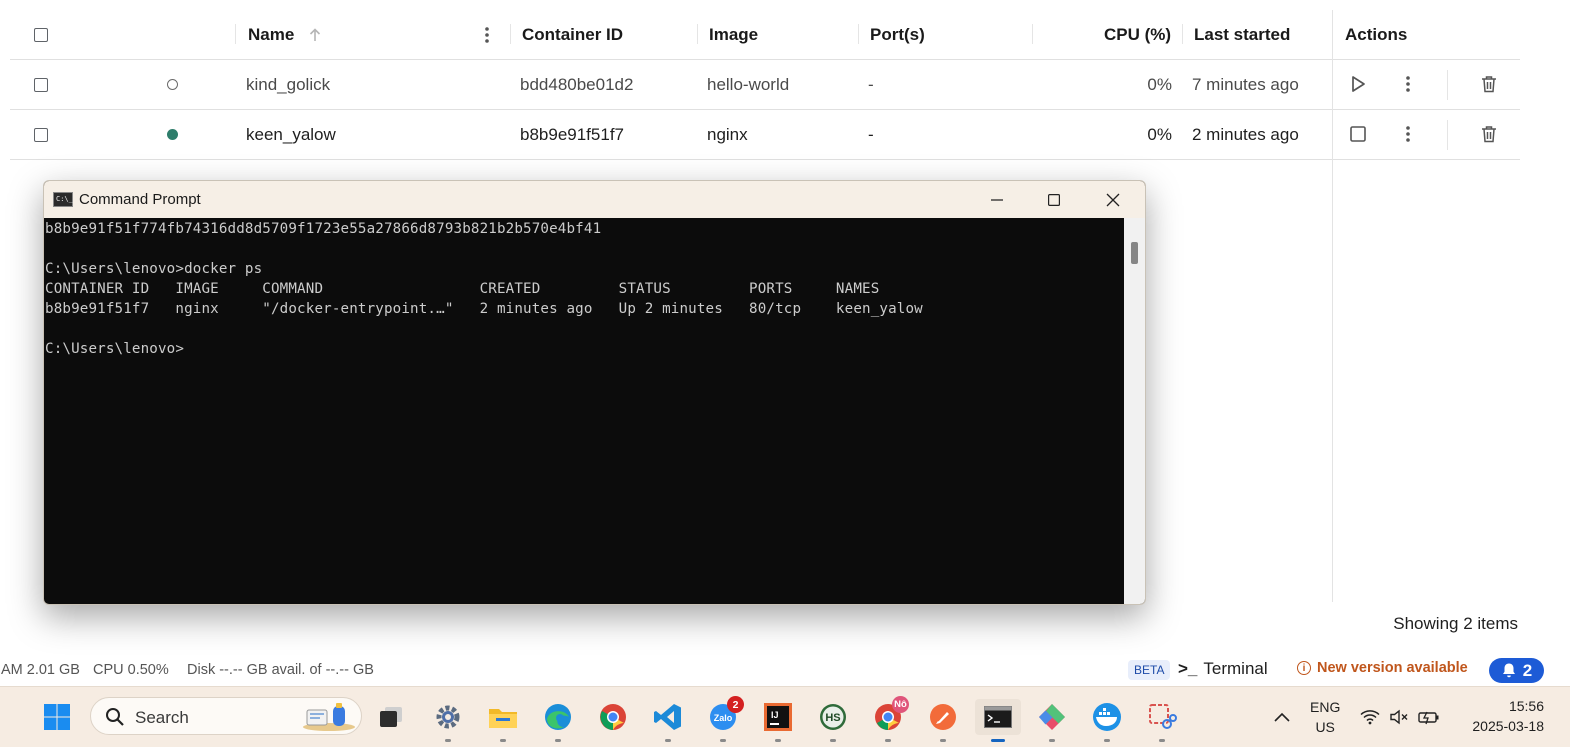  I want to click on language-label: ENG, so click(1325, 707).